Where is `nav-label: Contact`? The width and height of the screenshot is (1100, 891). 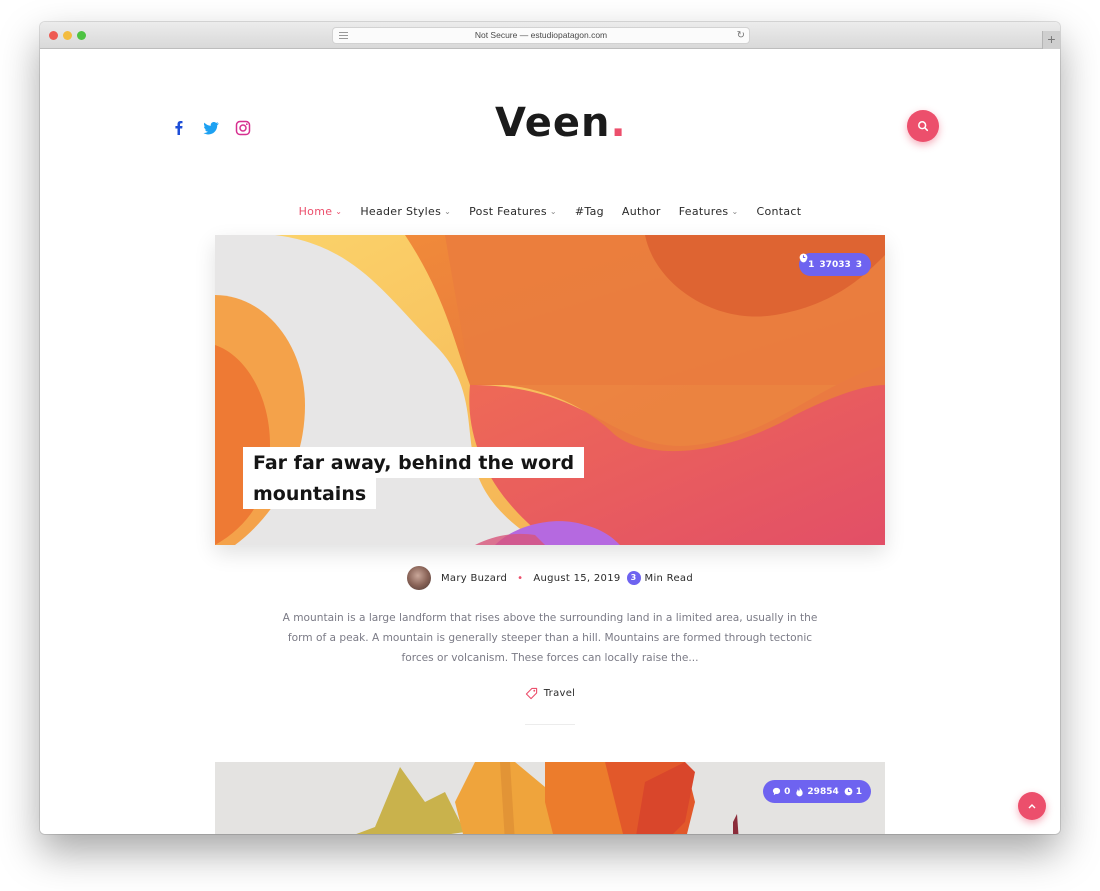 nav-label: Contact is located at coordinates (779, 211).